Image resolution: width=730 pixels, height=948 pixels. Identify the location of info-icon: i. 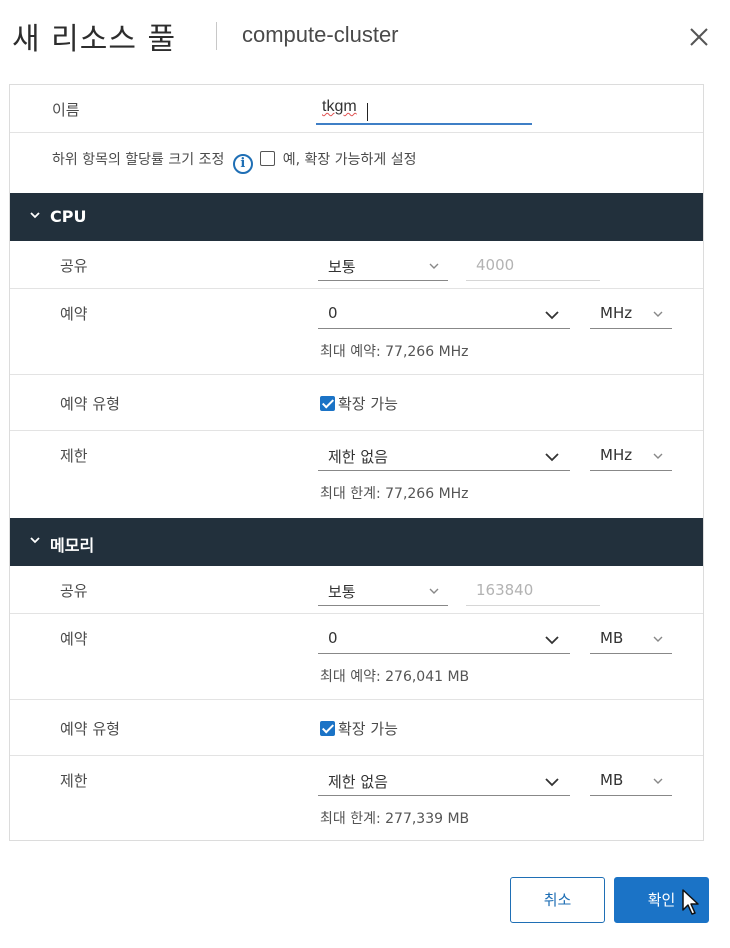
(242, 164).